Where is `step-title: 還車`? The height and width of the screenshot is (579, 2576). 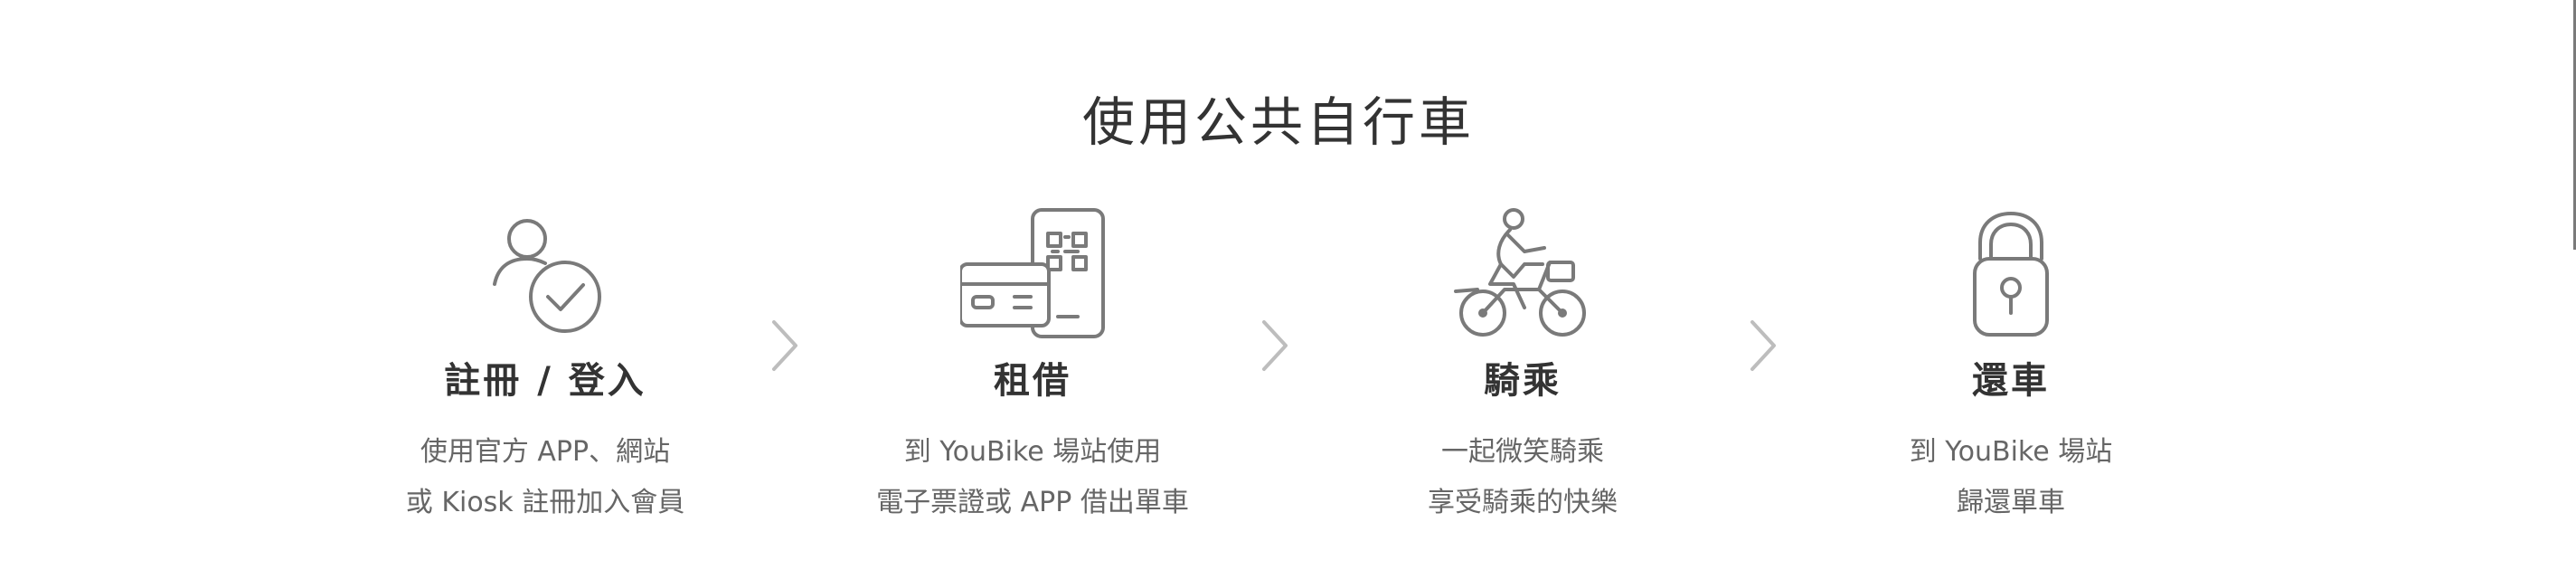
step-title: 還車 is located at coordinates (2011, 381).